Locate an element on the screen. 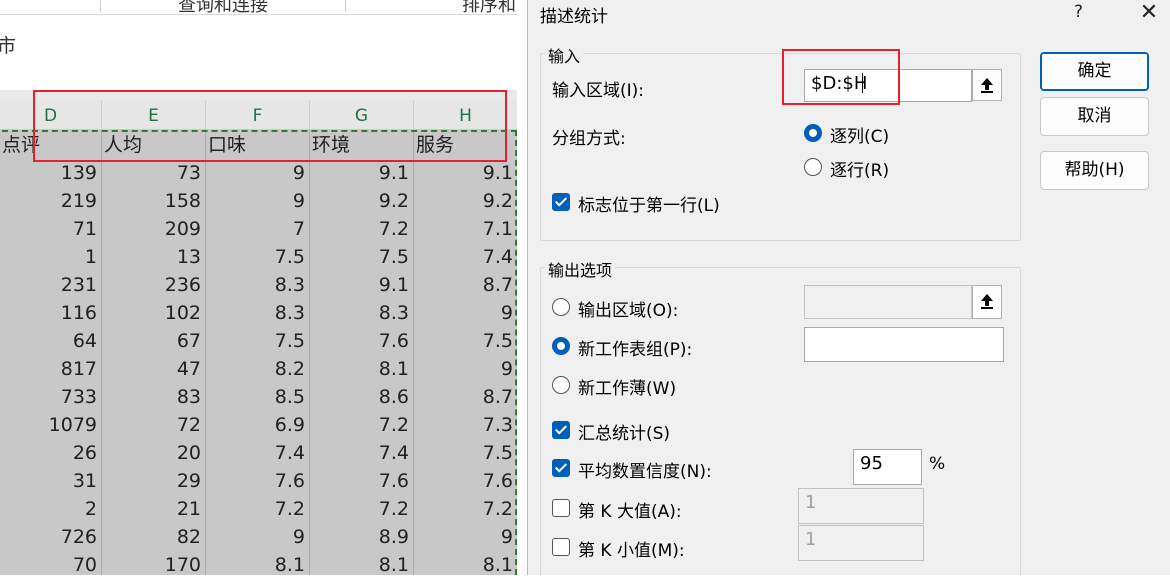 The width and height of the screenshot is (1170, 576). header-cell: 人均 is located at coordinates (153, 144).